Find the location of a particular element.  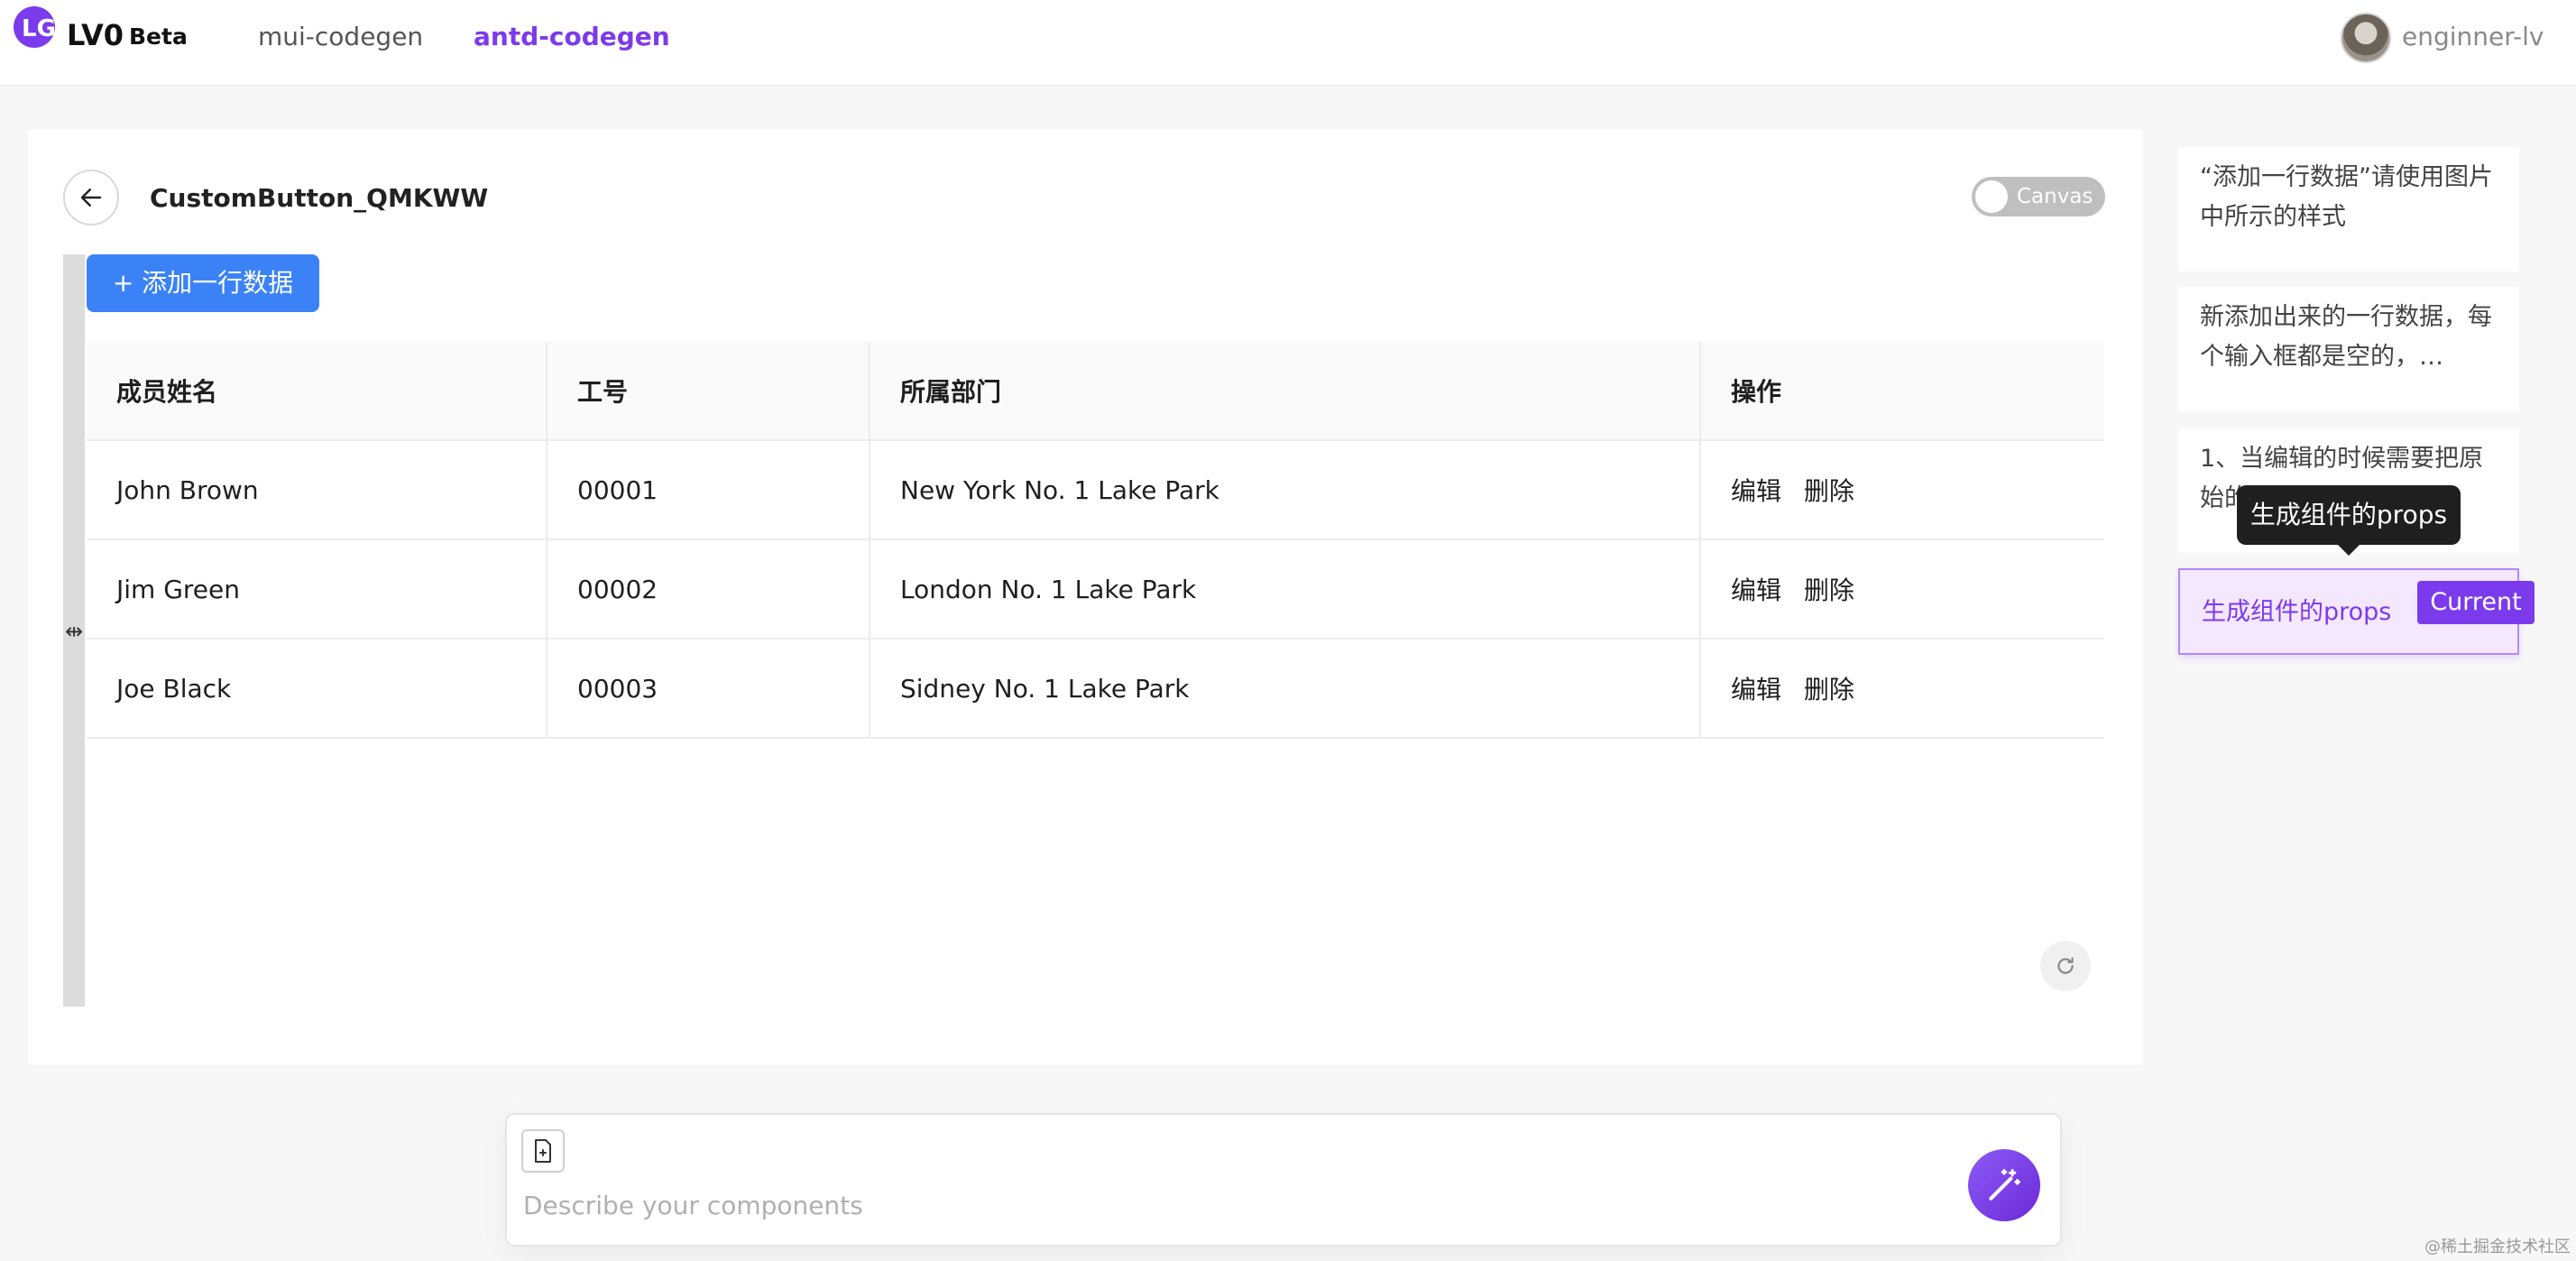

table-header-row: 成员姓名 工号 所属部门 操作 is located at coordinates (1095, 391).